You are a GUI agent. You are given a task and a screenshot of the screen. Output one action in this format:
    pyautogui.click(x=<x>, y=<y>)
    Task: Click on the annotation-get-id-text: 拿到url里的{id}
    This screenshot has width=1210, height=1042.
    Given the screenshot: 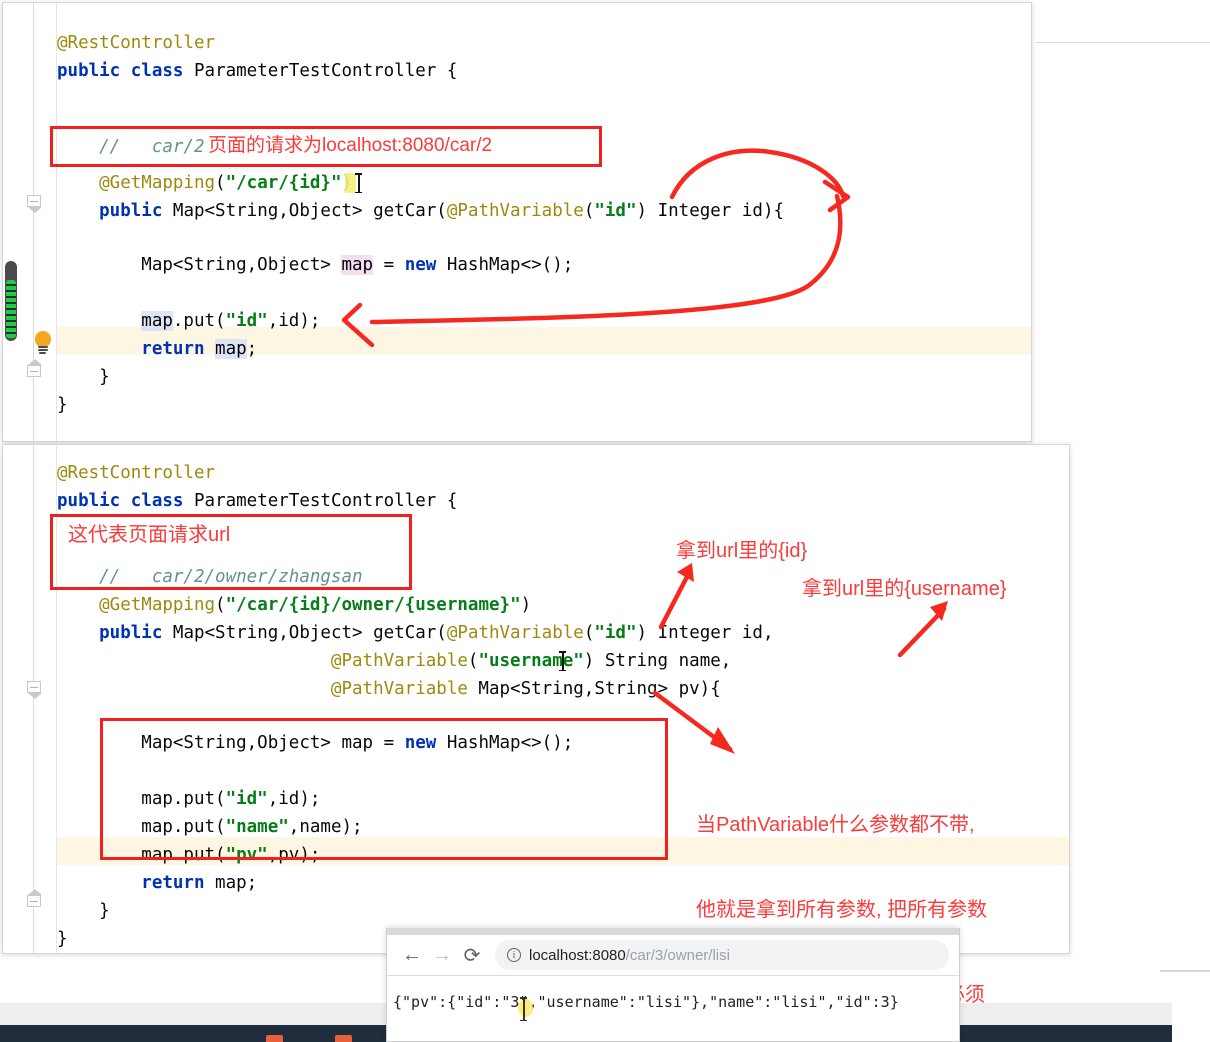 What is the action you would take?
    pyautogui.click(x=742, y=551)
    